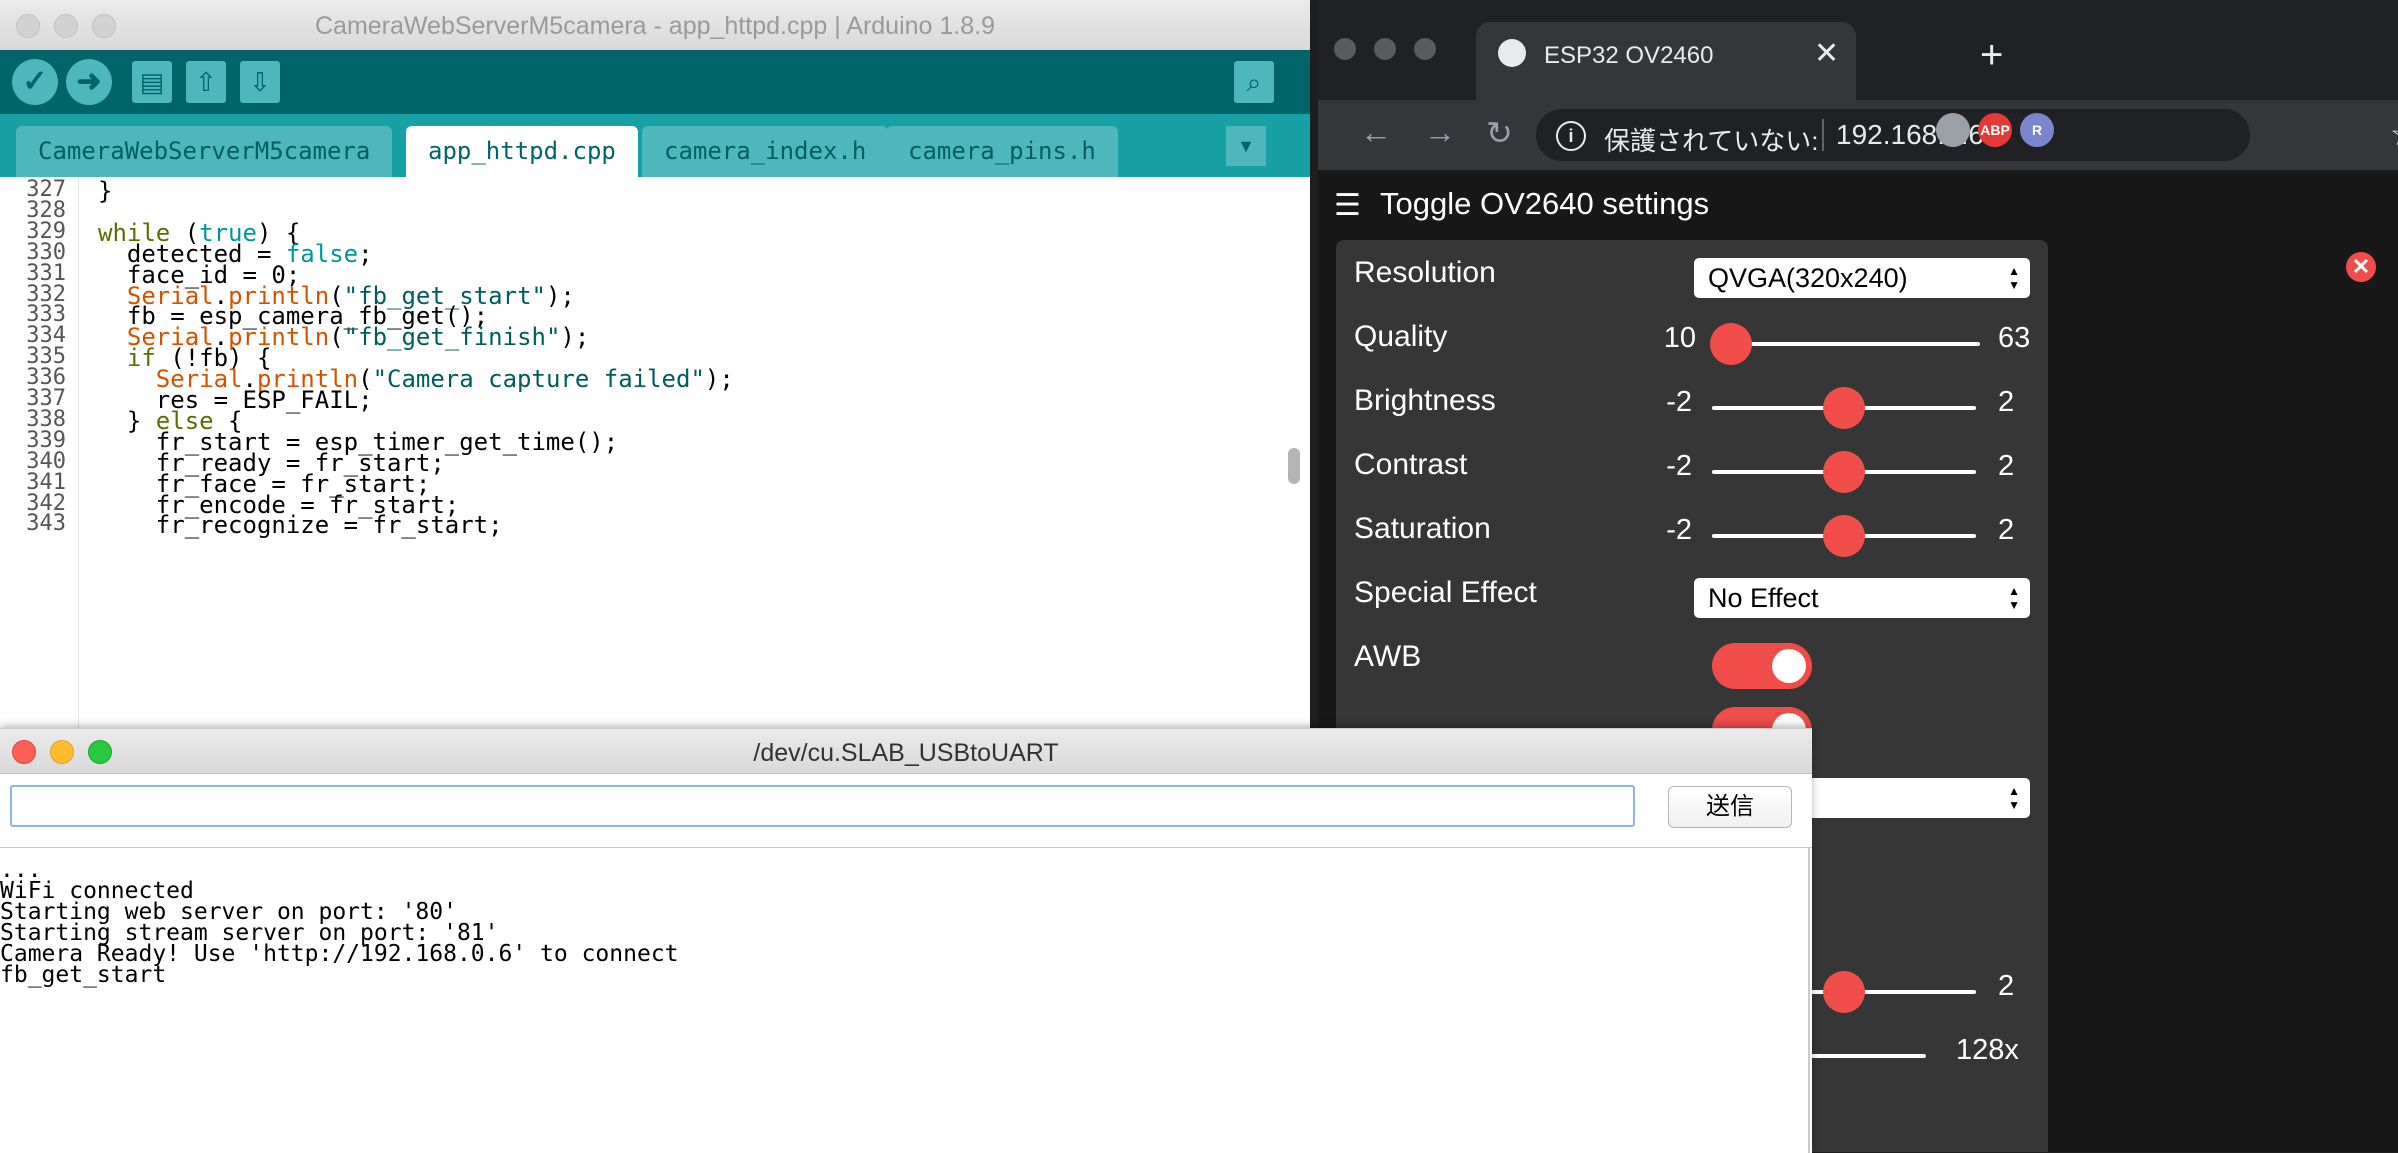  I want to click on save-icon: ⇩, so click(260, 82).